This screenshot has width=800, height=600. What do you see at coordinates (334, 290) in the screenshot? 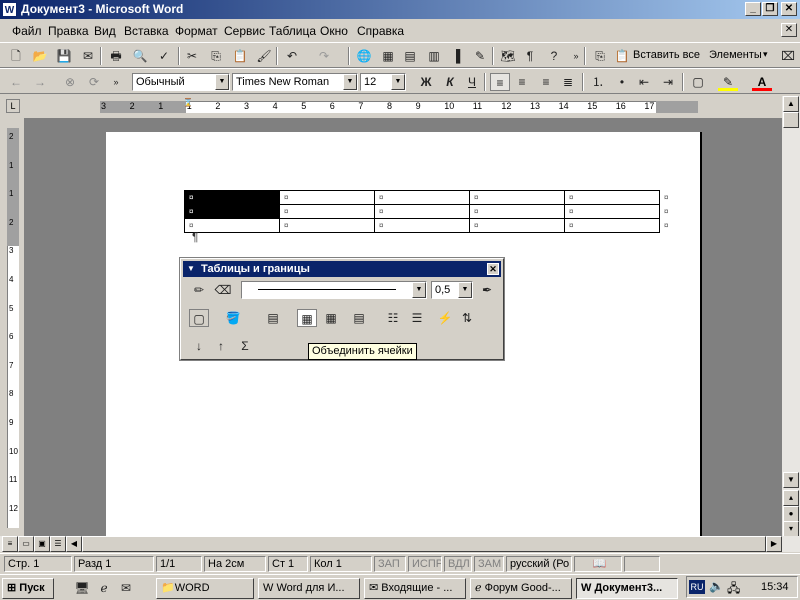
I see `line-style-select: ▼` at bounding box center [334, 290].